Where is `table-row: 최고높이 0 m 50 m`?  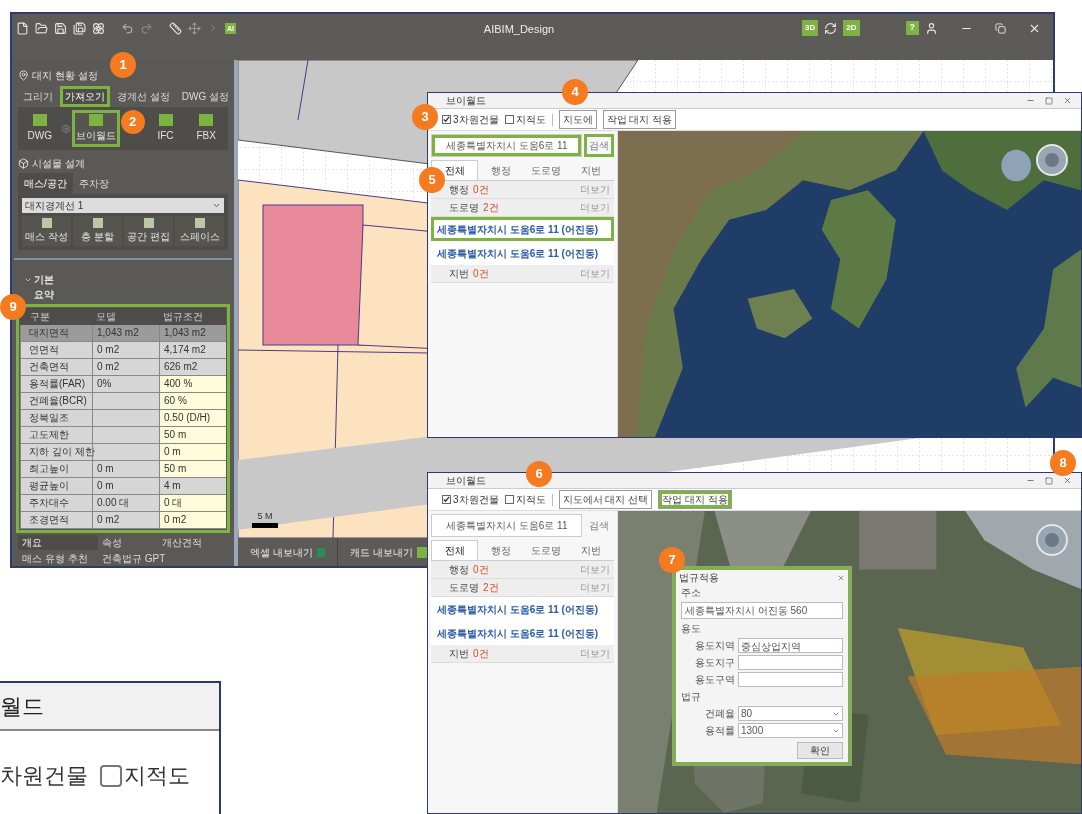
table-row: 최고높이 0 m 50 m is located at coordinates (123, 469).